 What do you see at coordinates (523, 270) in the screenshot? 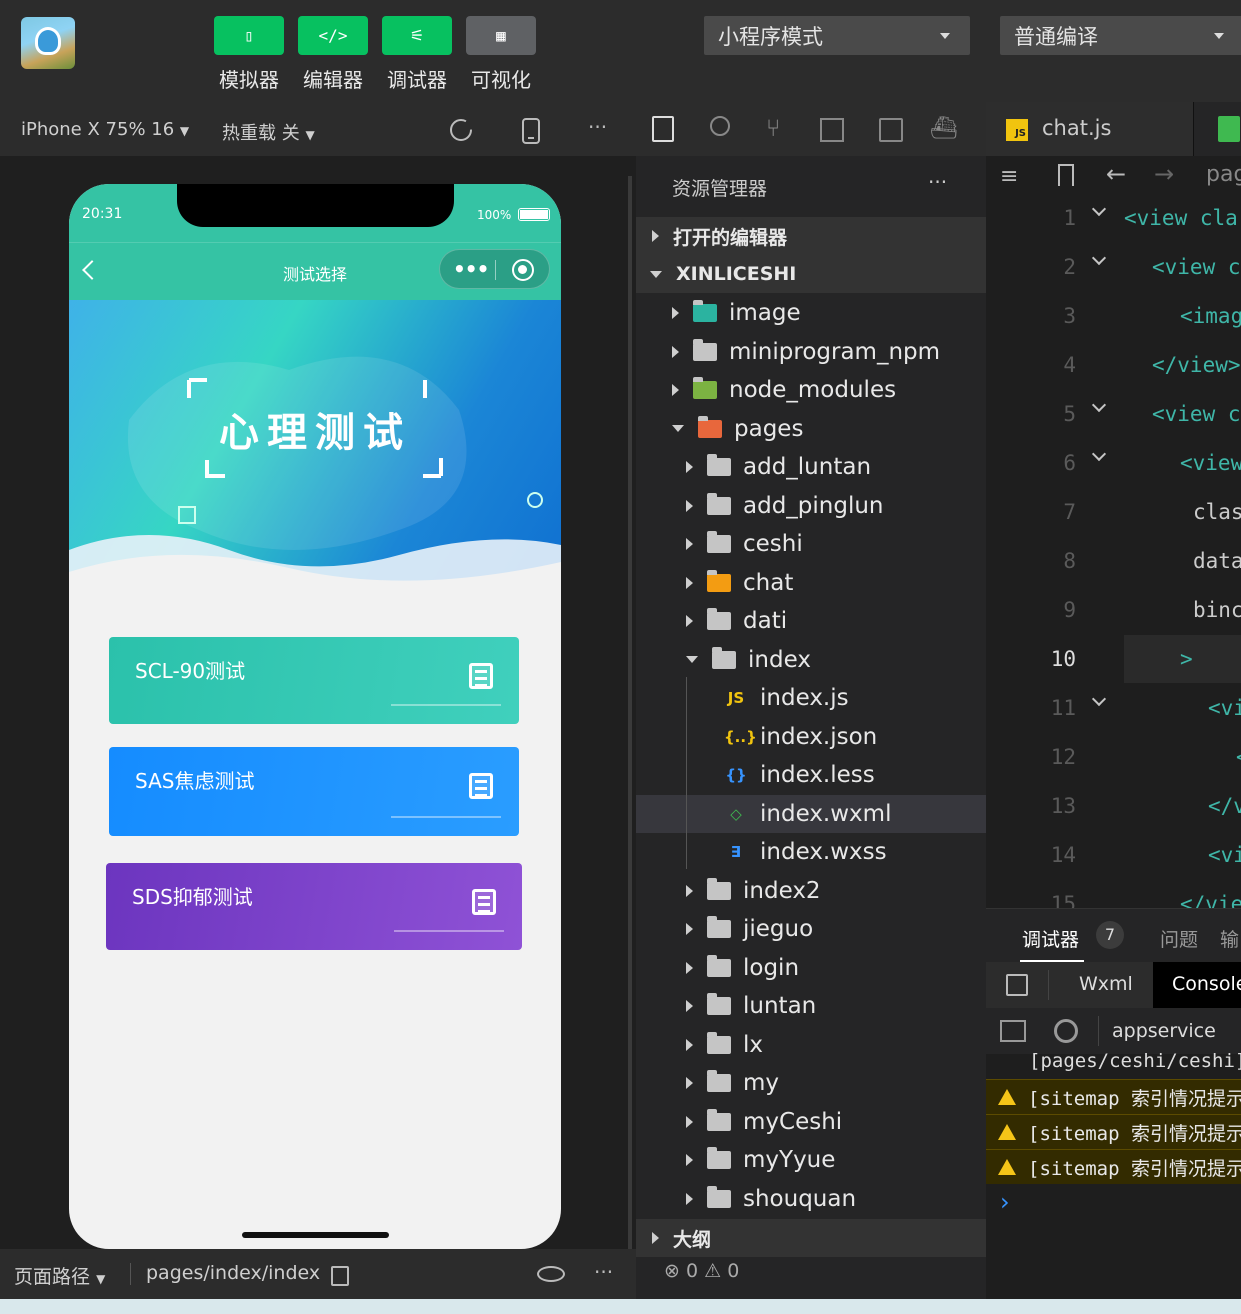
I see `capsule-close-icon` at bounding box center [523, 270].